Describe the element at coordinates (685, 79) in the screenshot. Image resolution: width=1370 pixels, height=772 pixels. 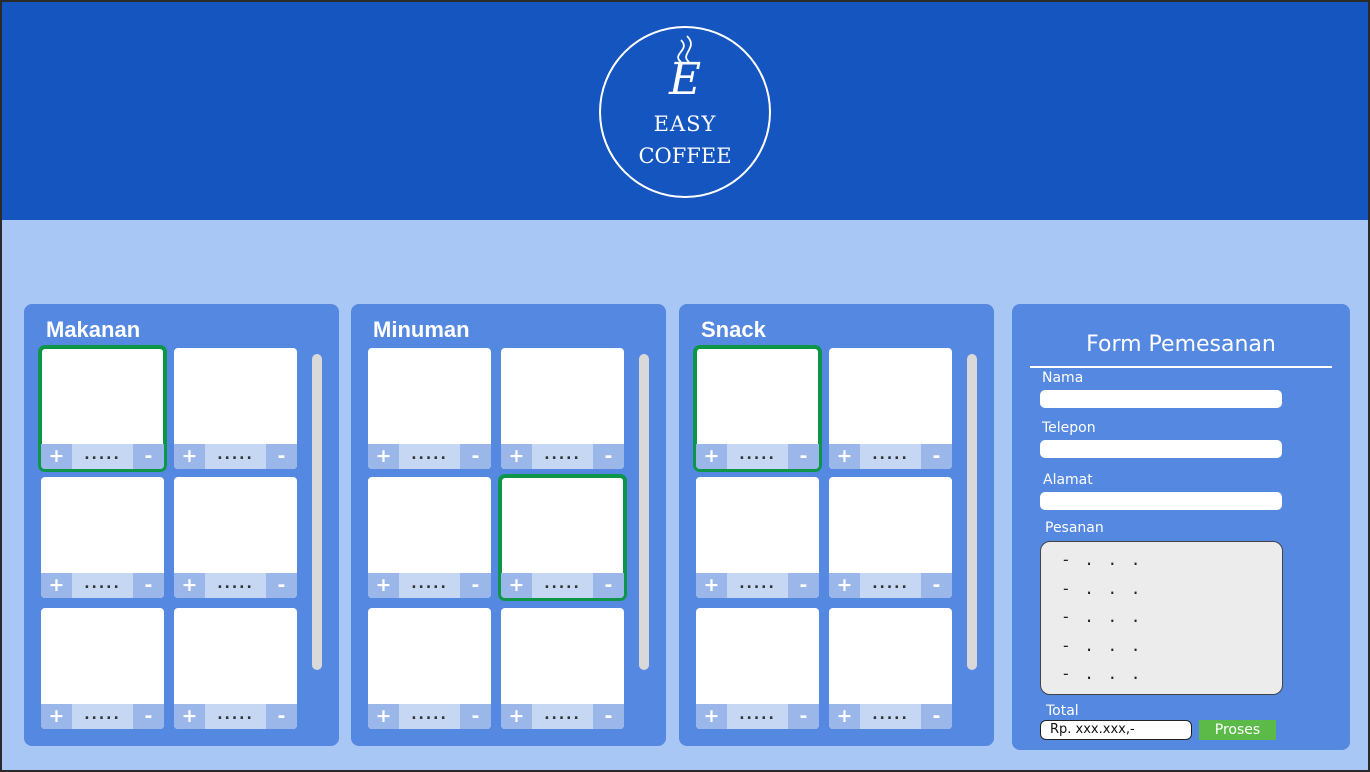
I see `logo-monogram: E` at that location.